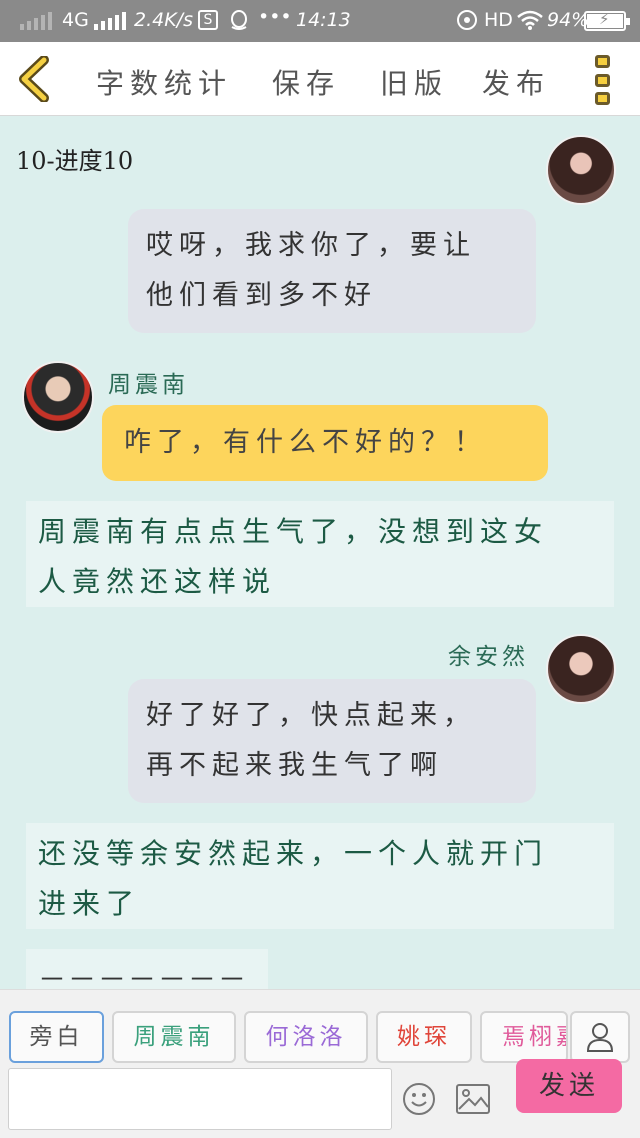 The height and width of the screenshot is (1138, 640). What do you see at coordinates (293, 853) in the screenshot?
I see `narration-line: 还没等余安然起来，一个人就开门` at bounding box center [293, 853].